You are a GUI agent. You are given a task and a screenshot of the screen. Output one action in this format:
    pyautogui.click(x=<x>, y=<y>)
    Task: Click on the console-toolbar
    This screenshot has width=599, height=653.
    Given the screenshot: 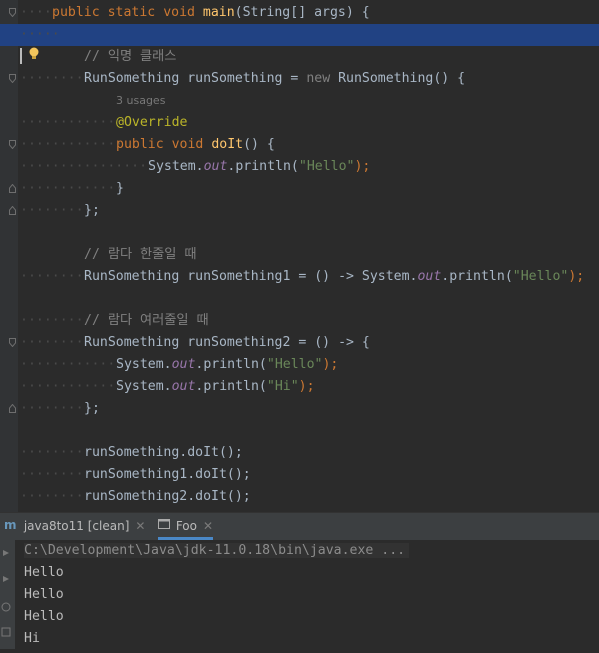 What is the action you would take?
    pyautogui.click(x=7, y=594)
    